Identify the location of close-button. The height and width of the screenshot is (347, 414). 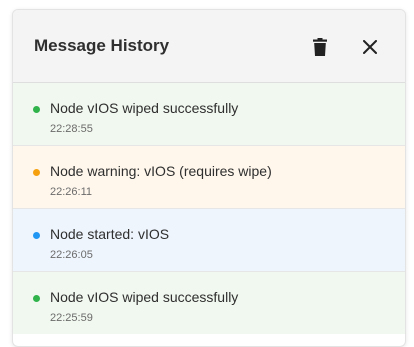
(370, 47).